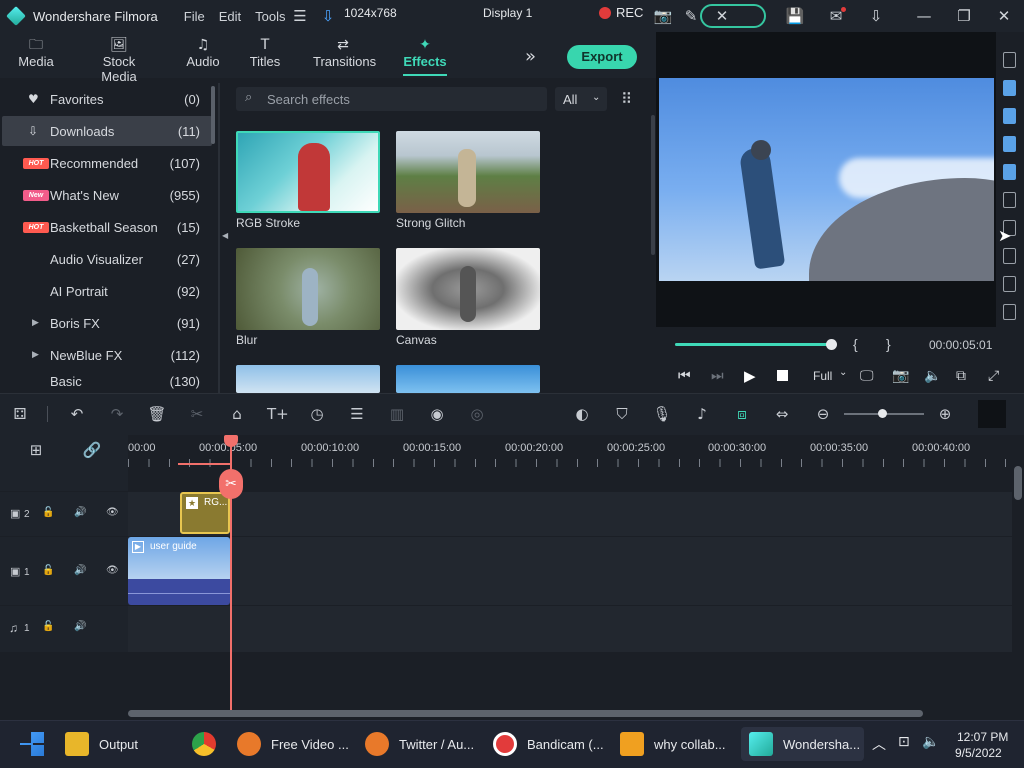  Describe the element at coordinates (993, 376) in the screenshot. I see `fullscreen-icon: ⤢` at that location.